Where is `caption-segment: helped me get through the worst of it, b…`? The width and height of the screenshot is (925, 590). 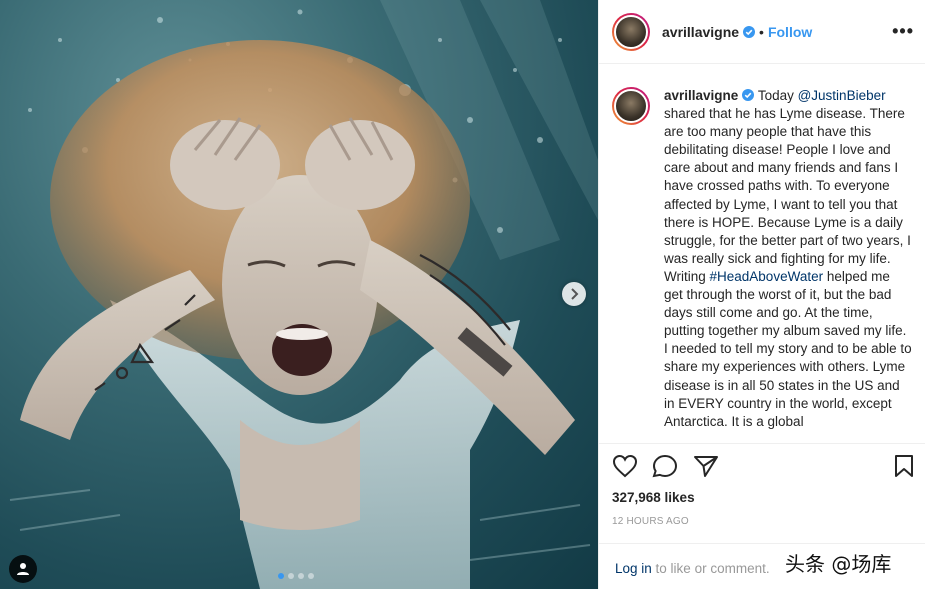 caption-segment: helped me get through the worst of it, b… is located at coordinates (788, 348).